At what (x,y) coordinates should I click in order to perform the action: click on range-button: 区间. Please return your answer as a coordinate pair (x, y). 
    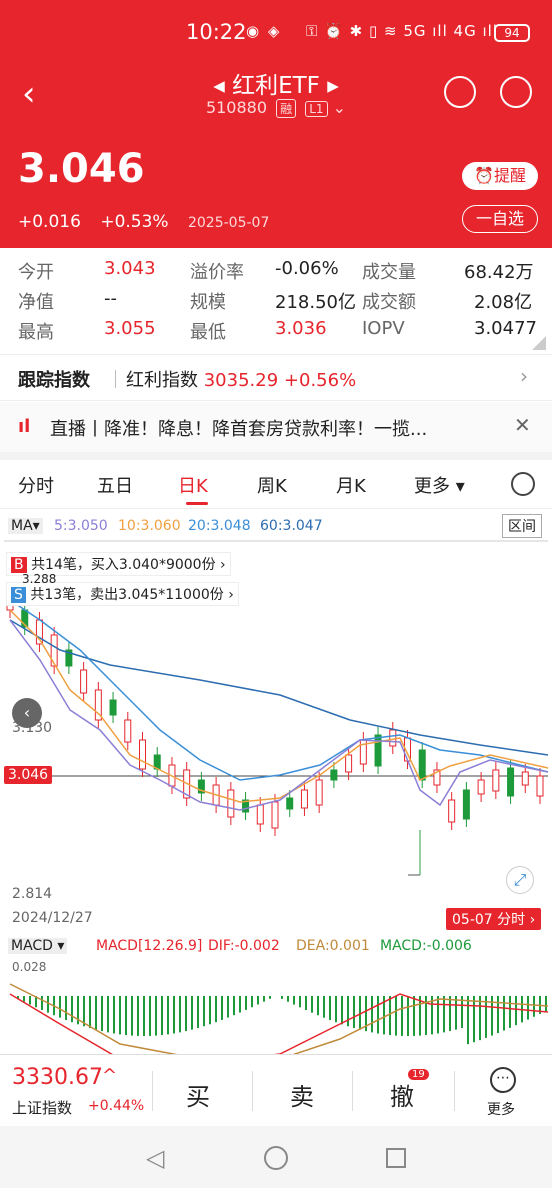
    Looking at the image, I should click on (522, 526).